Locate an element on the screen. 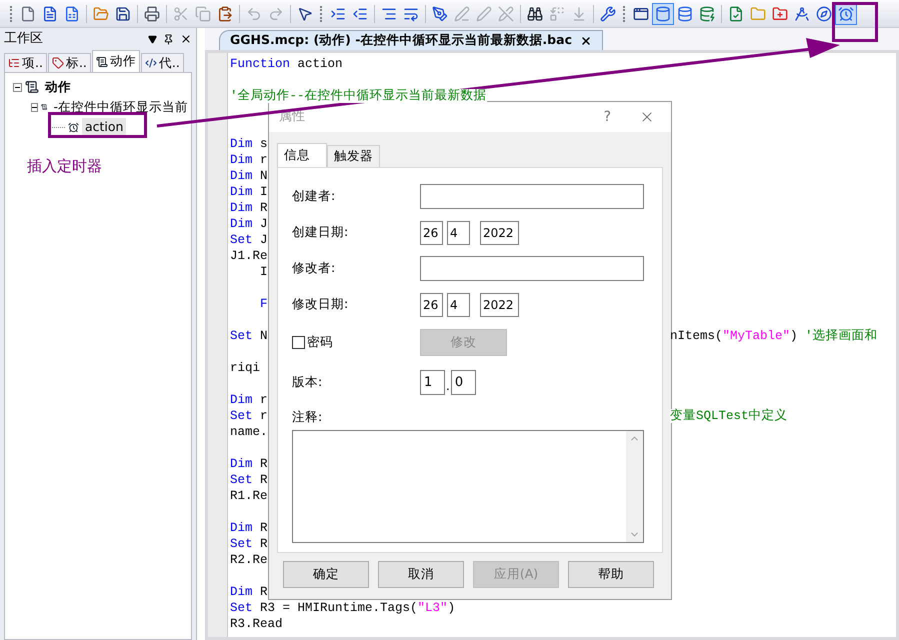 This screenshot has height=640, width=899. password-checkbox is located at coordinates (298, 342).